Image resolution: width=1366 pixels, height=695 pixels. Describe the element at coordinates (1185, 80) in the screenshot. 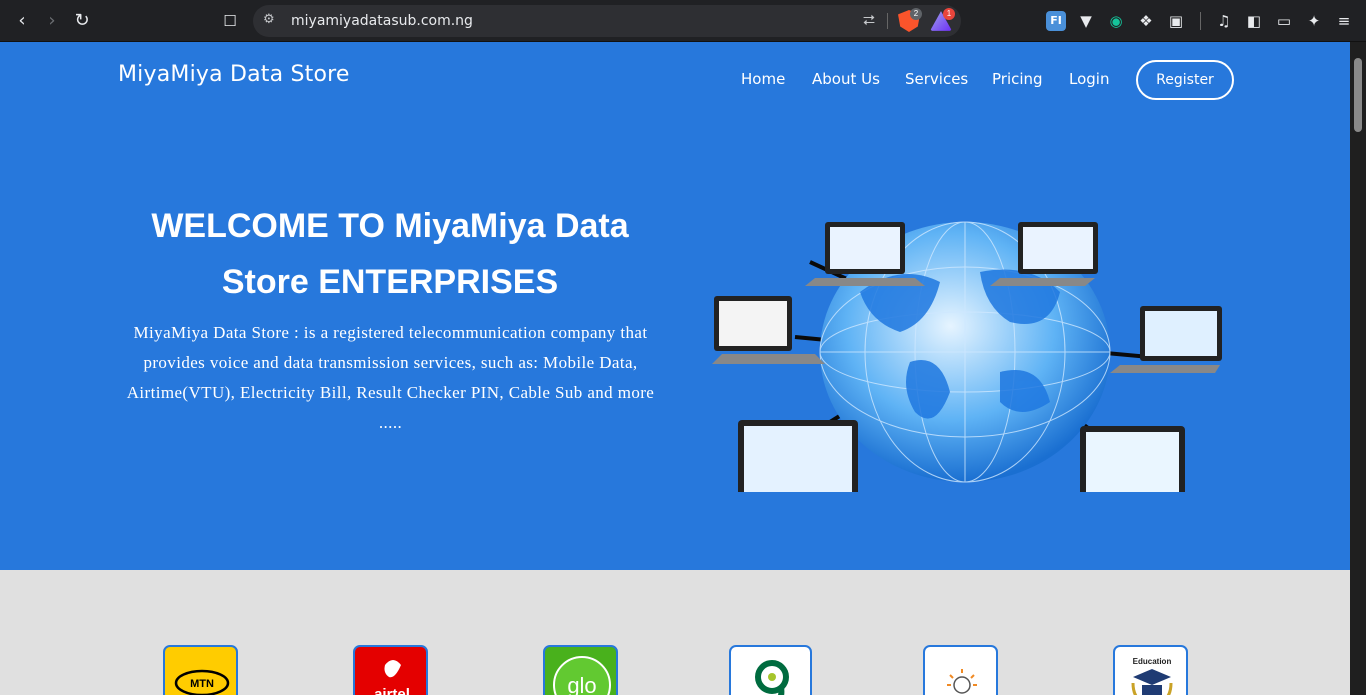

I see `register-button: Register` at that location.